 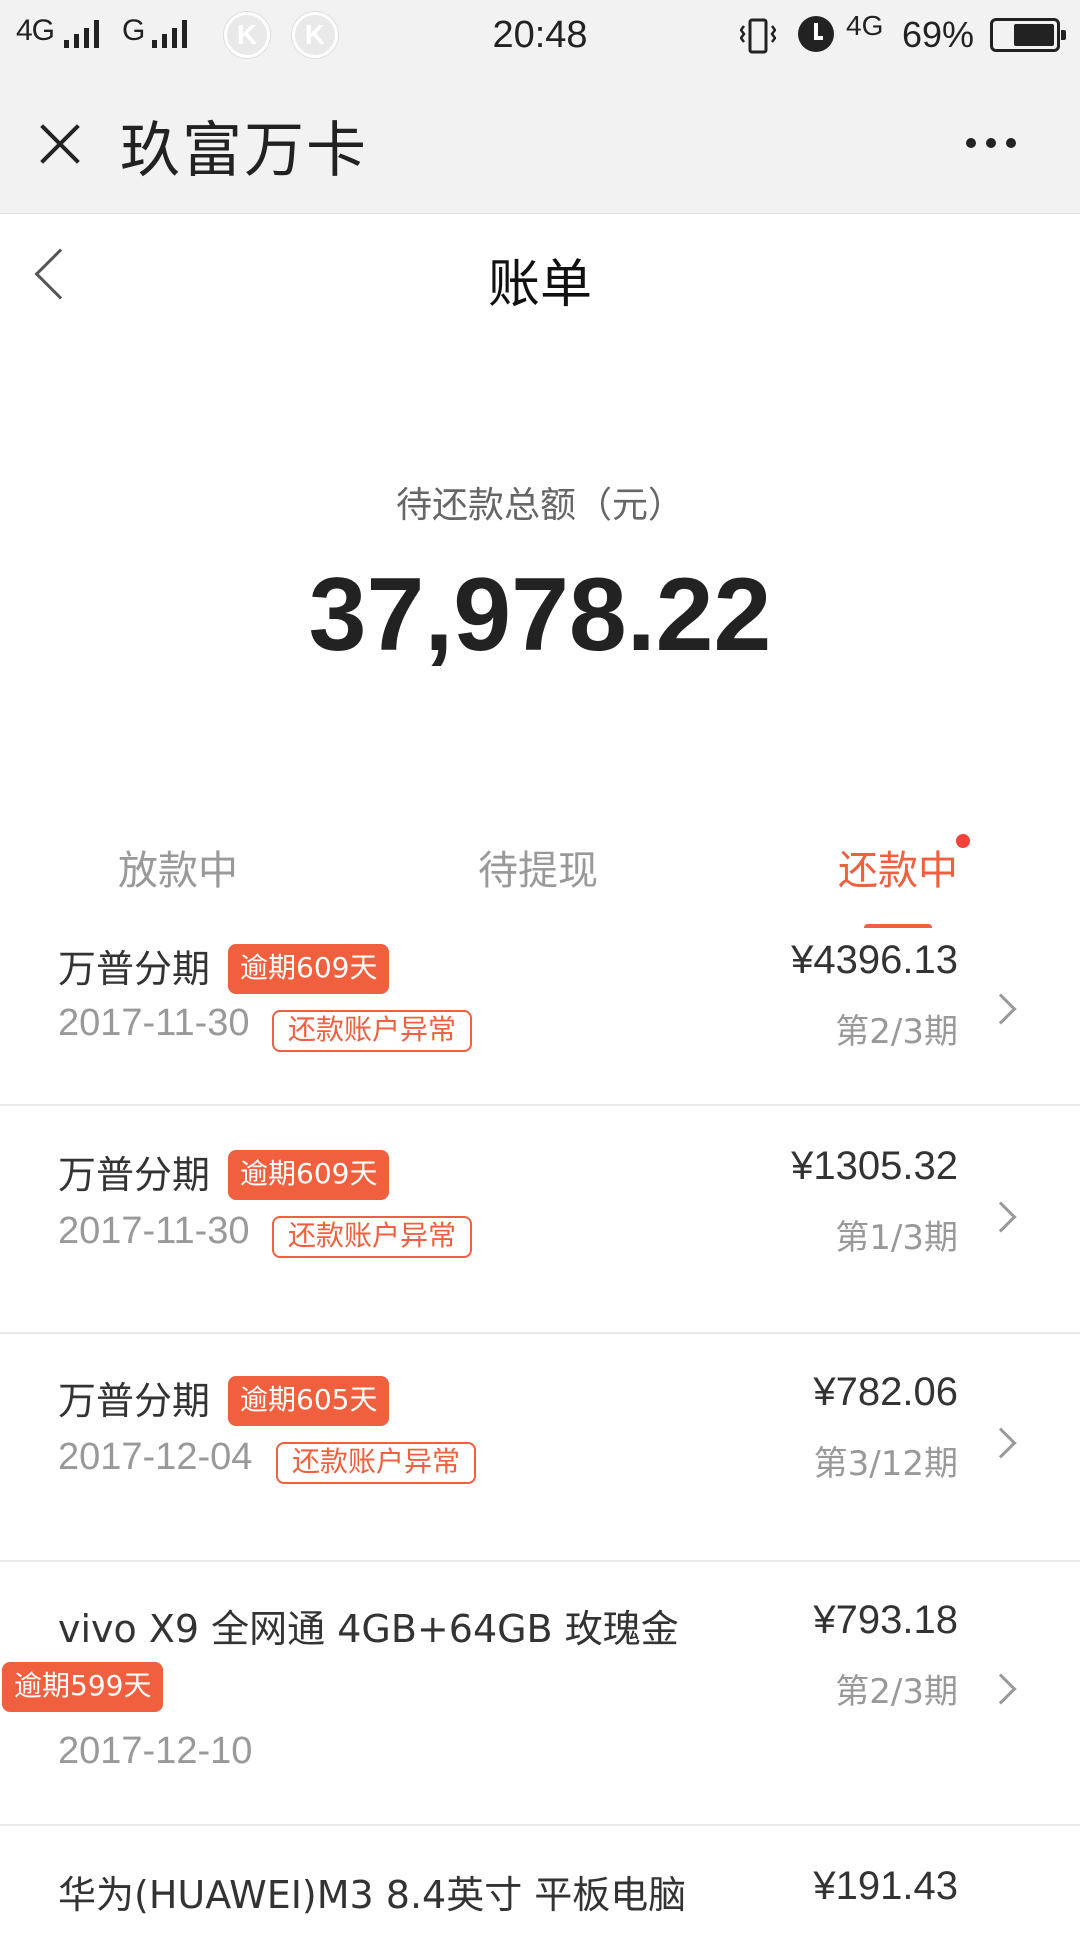 I want to click on bill-amount: ¥191.43, so click(x=885, y=1886).